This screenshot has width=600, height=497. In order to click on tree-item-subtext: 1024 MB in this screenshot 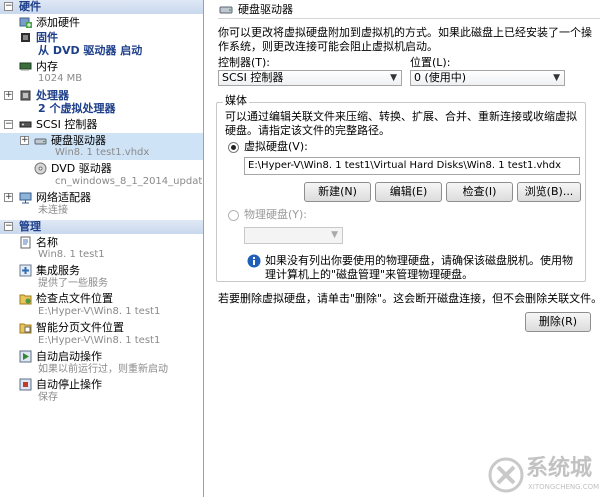, I will do `click(60, 78)`.